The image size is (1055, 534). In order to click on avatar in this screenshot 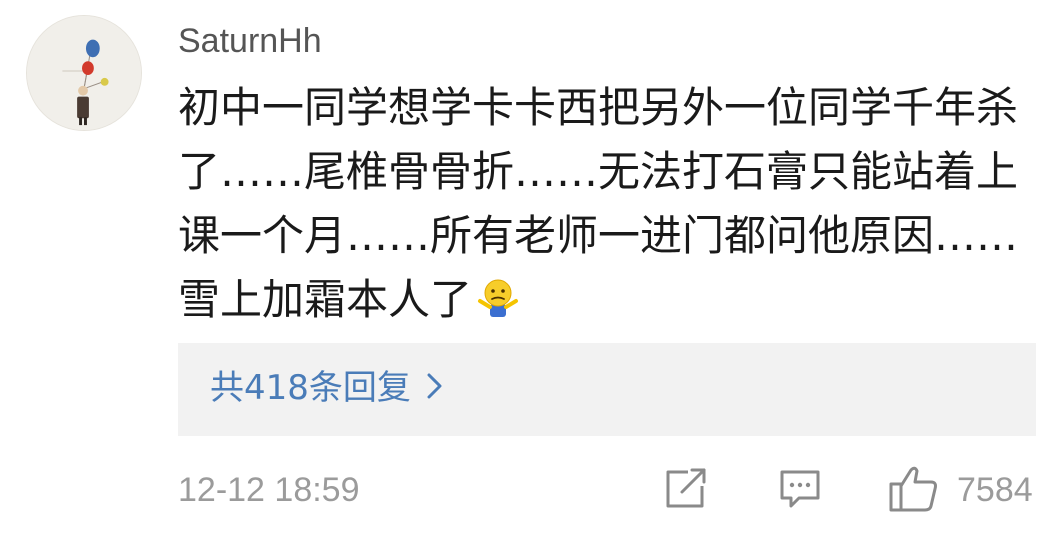, I will do `click(84, 73)`.